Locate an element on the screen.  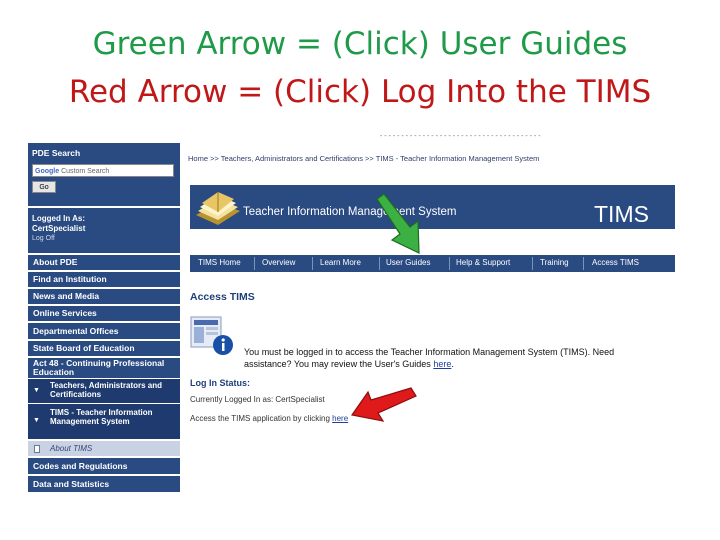
search-placeholder: Custom Search is located at coordinates (85, 171).